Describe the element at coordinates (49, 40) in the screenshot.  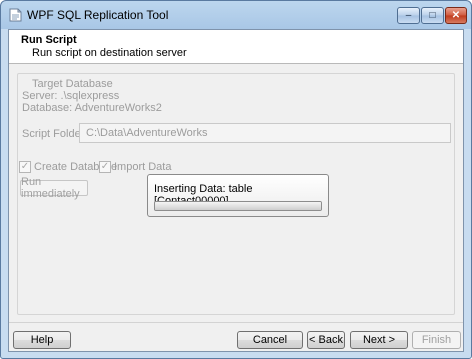
I see `page-title: Run Script` at that location.